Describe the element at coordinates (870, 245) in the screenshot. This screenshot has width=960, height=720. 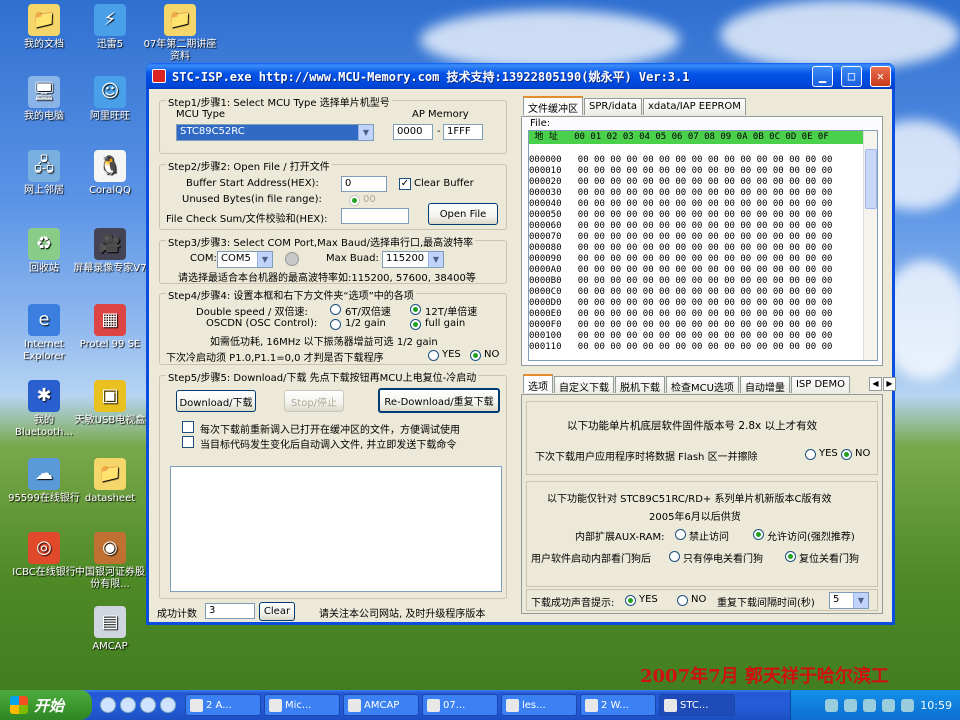
I see `hex-scrollbar` at that location.